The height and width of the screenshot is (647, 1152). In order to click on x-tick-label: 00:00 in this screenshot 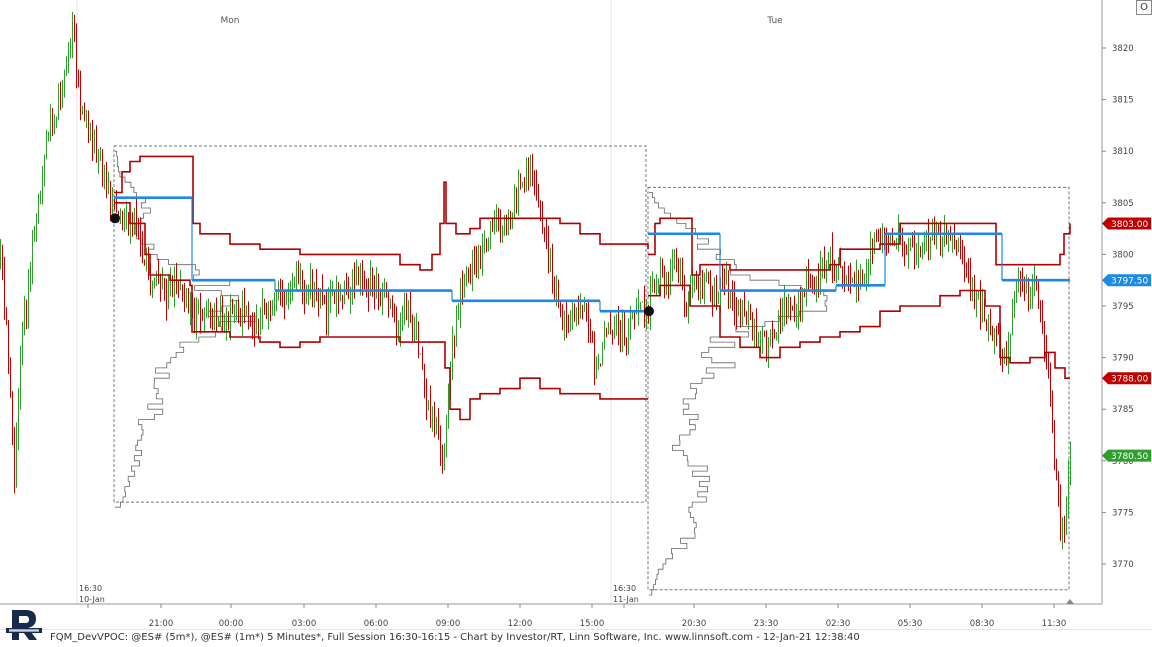, I will do `click(231, 624)`.